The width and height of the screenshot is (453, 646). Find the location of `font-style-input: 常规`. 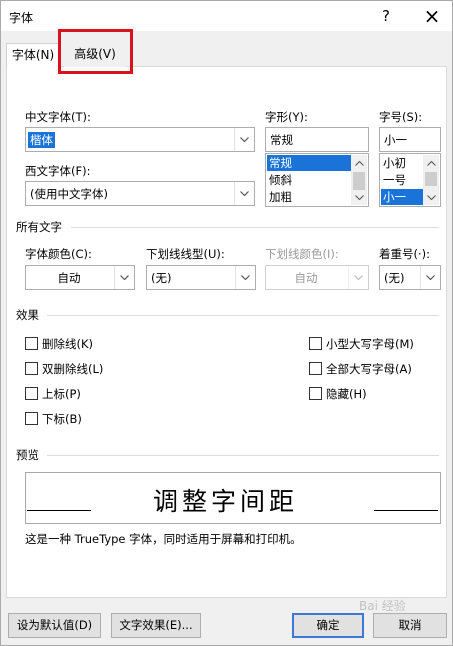

font-style-input: 常规 is located at coordinates (317, 139).